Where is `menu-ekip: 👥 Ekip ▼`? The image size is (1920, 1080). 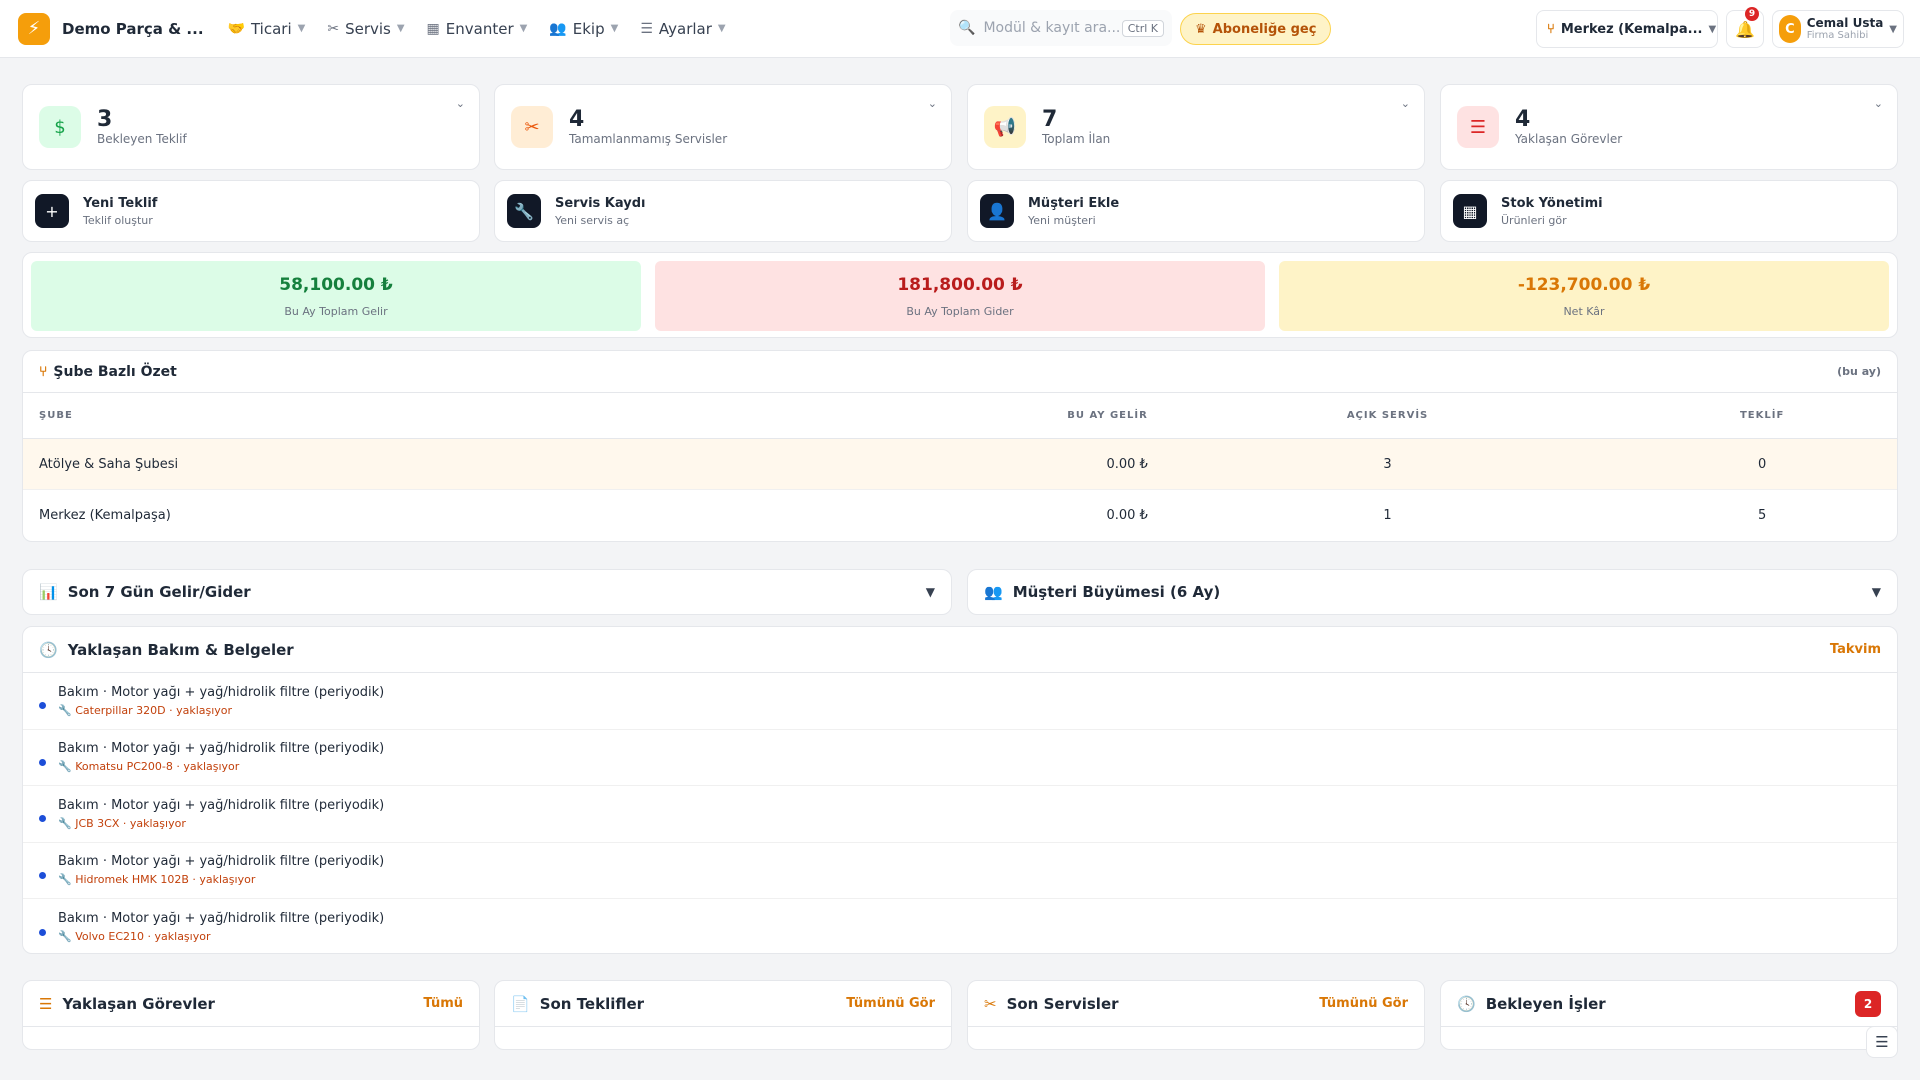
menu-ekip: 👥 Ekip ▼ is located at coordinates (583, 29).